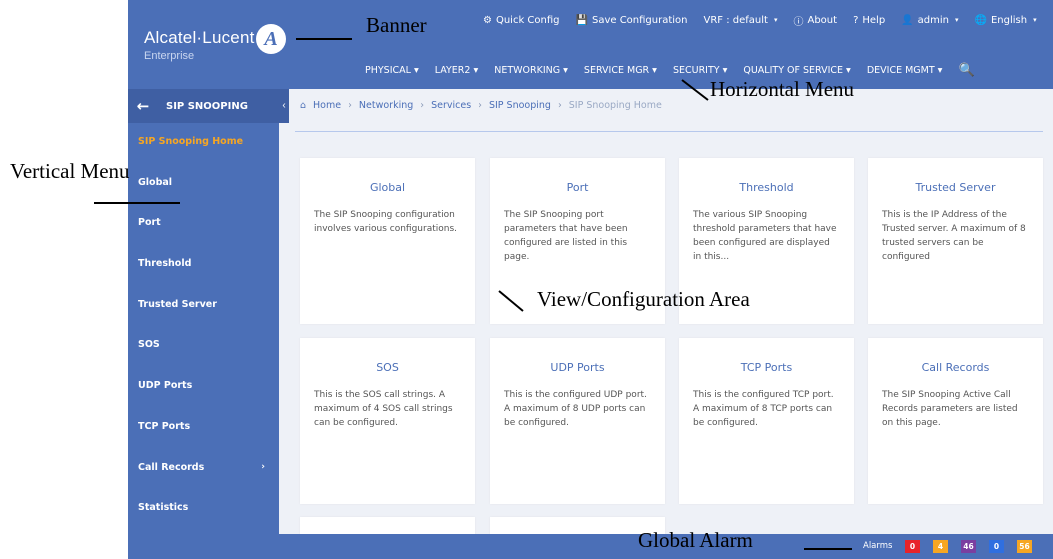 The image size is (1053, 559). What do you see at coordinates (271, 39) in the screenshot?
I see `logo-mark-icon: A` at bounding box center [271, 39].